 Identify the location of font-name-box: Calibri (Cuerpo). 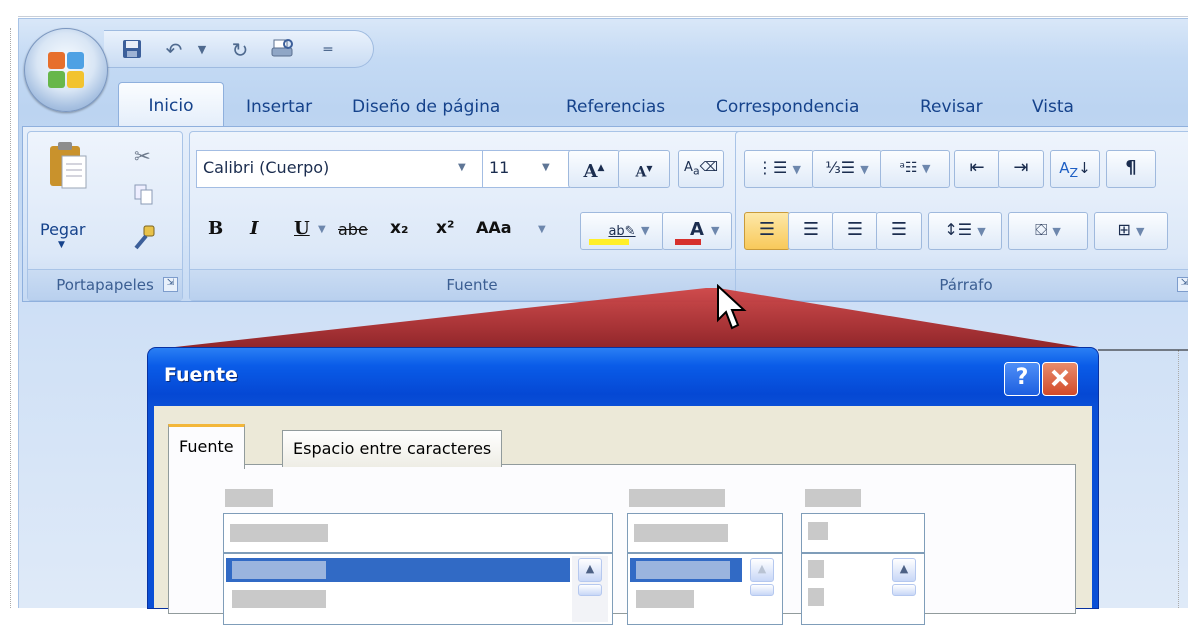
(343, 169).